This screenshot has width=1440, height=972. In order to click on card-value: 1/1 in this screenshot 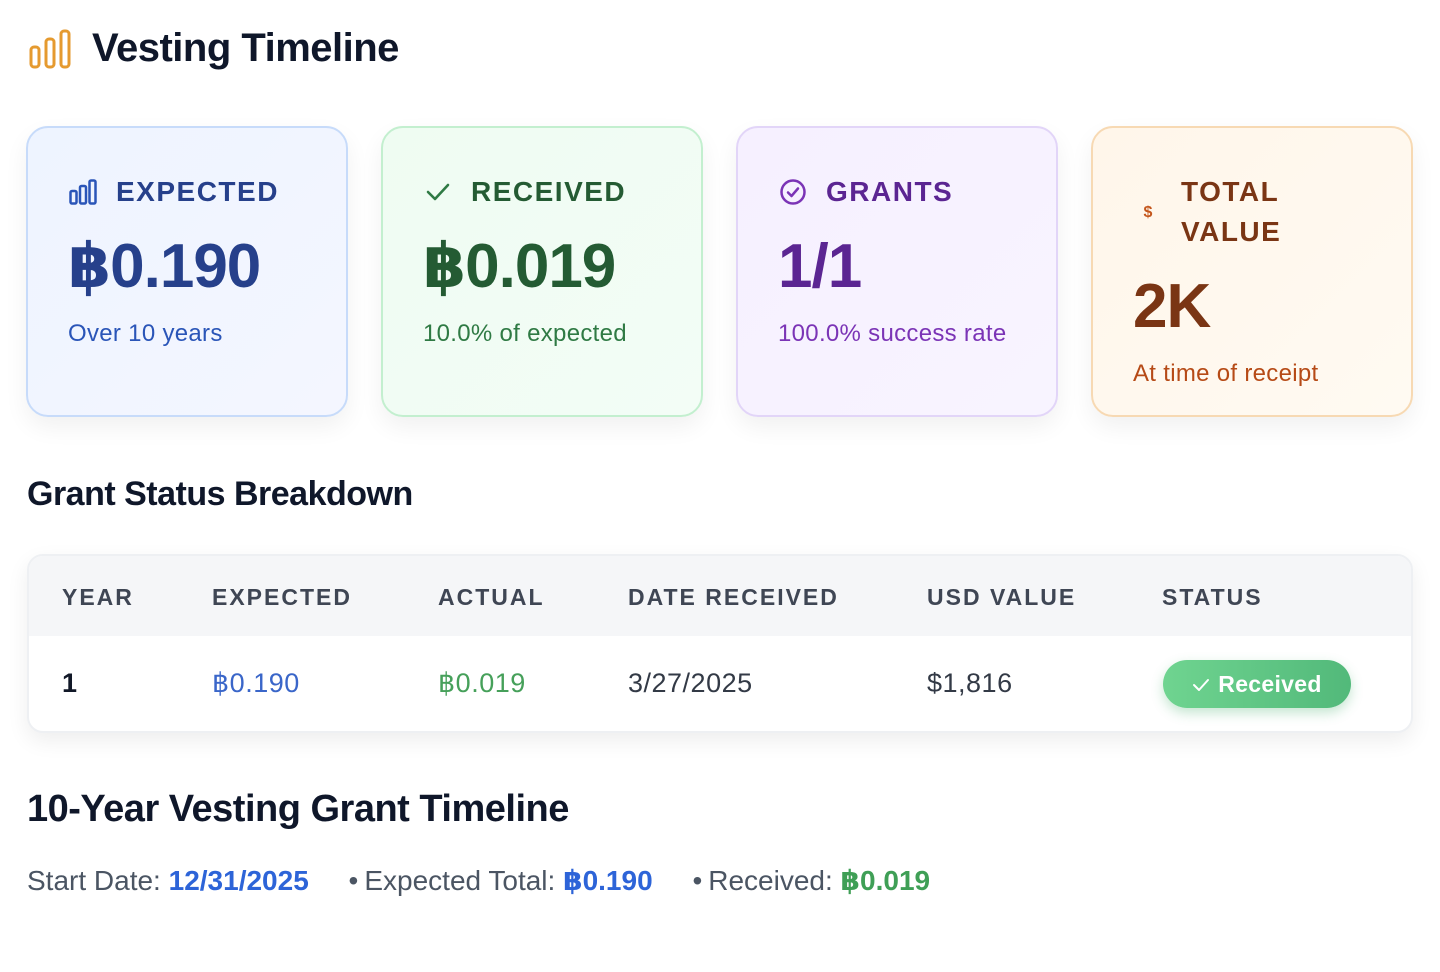, I will do `click(820, 266)`.